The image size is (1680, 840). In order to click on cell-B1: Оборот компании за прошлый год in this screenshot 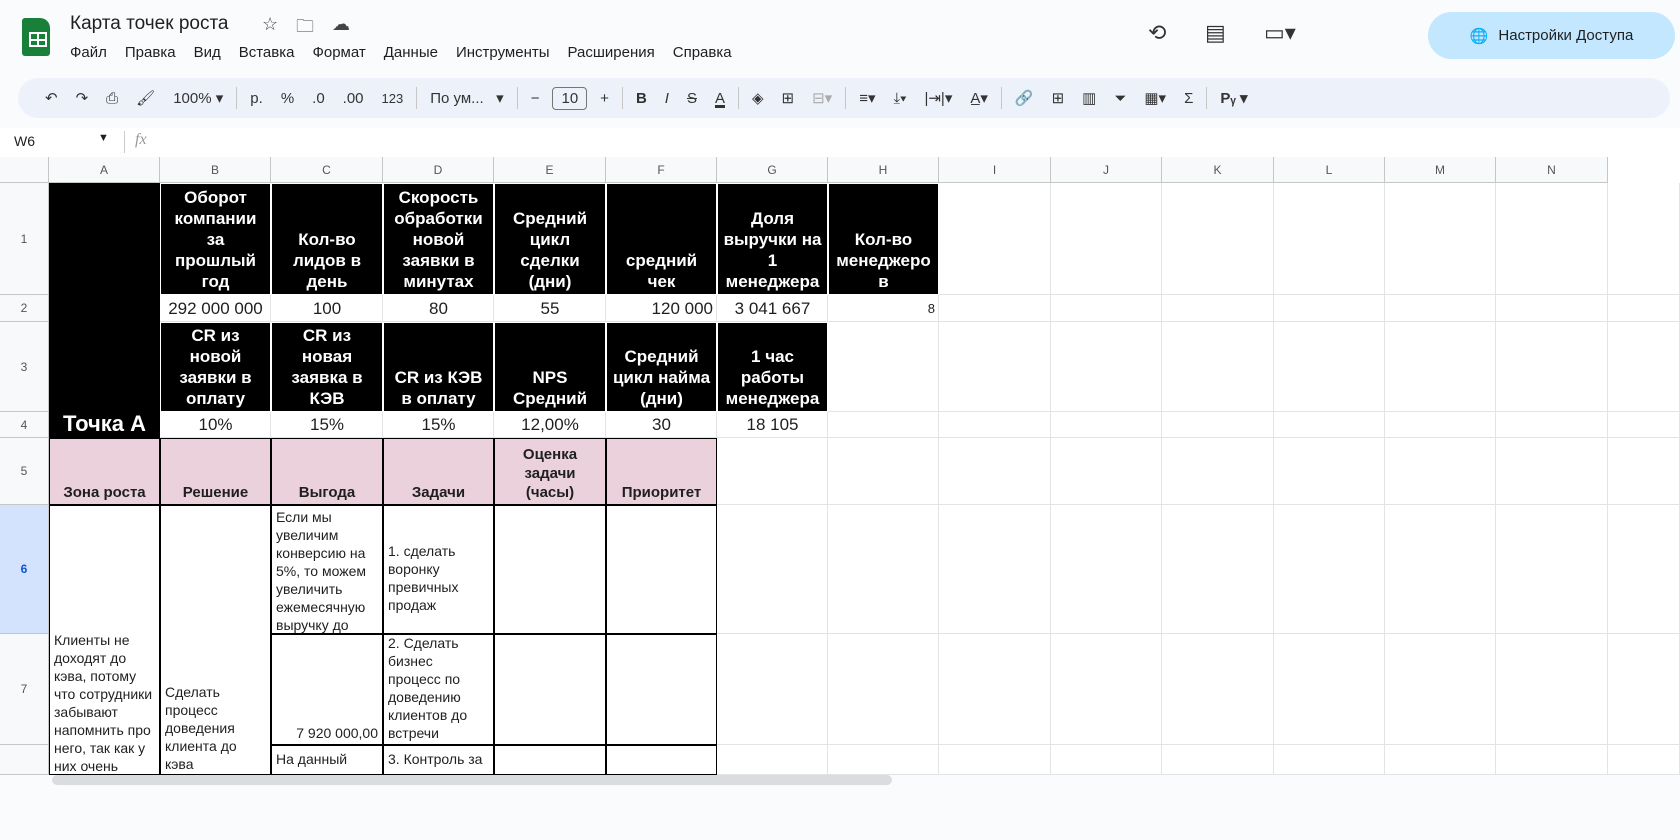, I will do `click(215, 239)`.